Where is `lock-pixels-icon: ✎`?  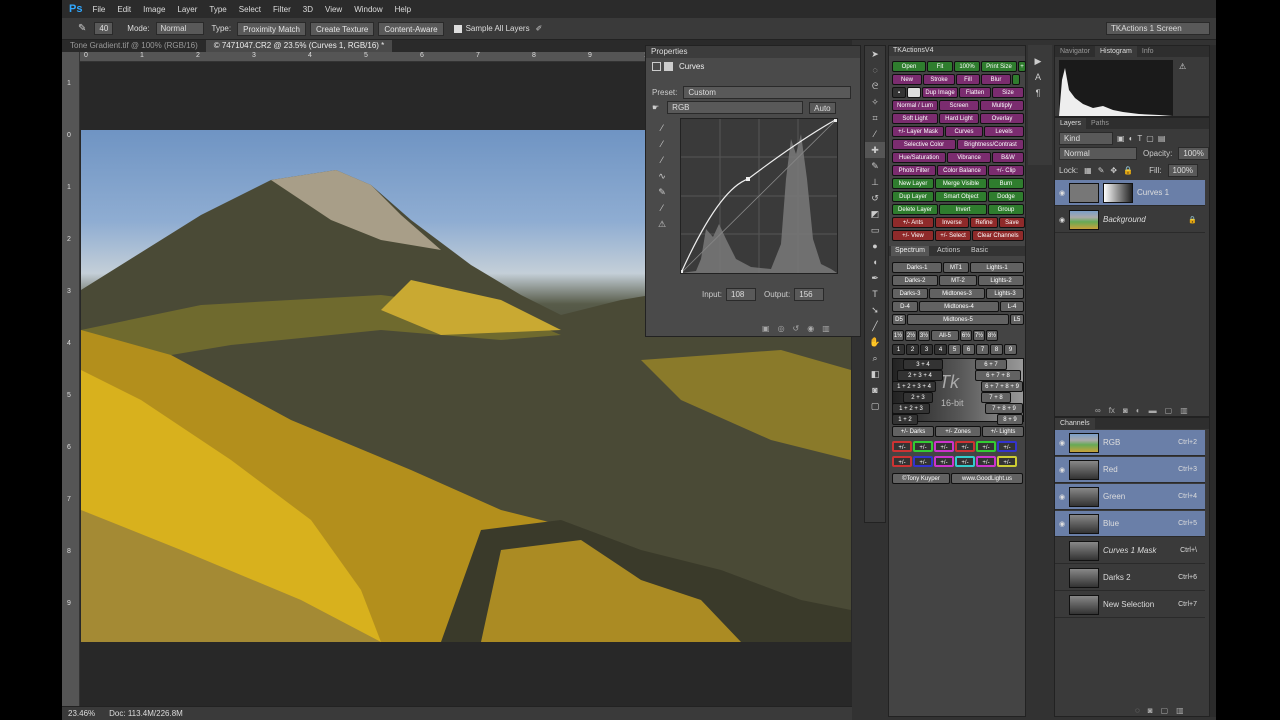
lock-pixels-icon: ✎ is located at coordinates (1101, 170).